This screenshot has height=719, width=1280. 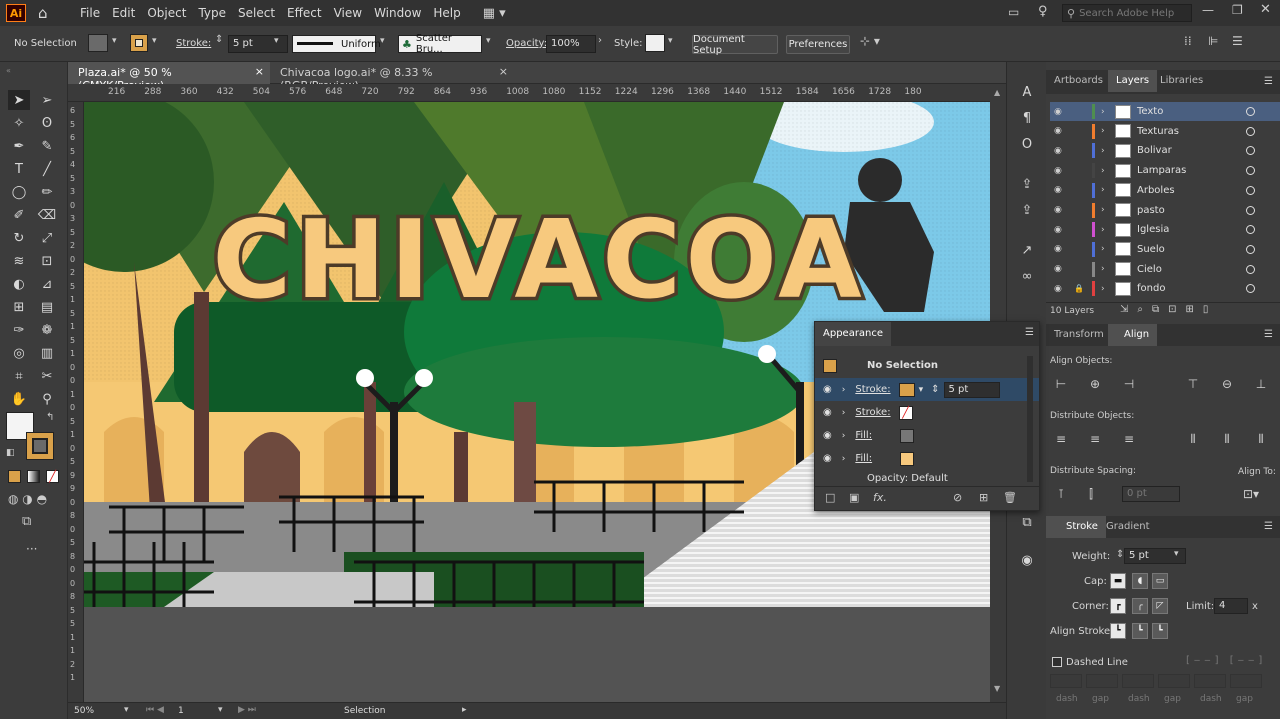 I want to click on align-top-icon: ⊤, so click(x=1193, y=384).